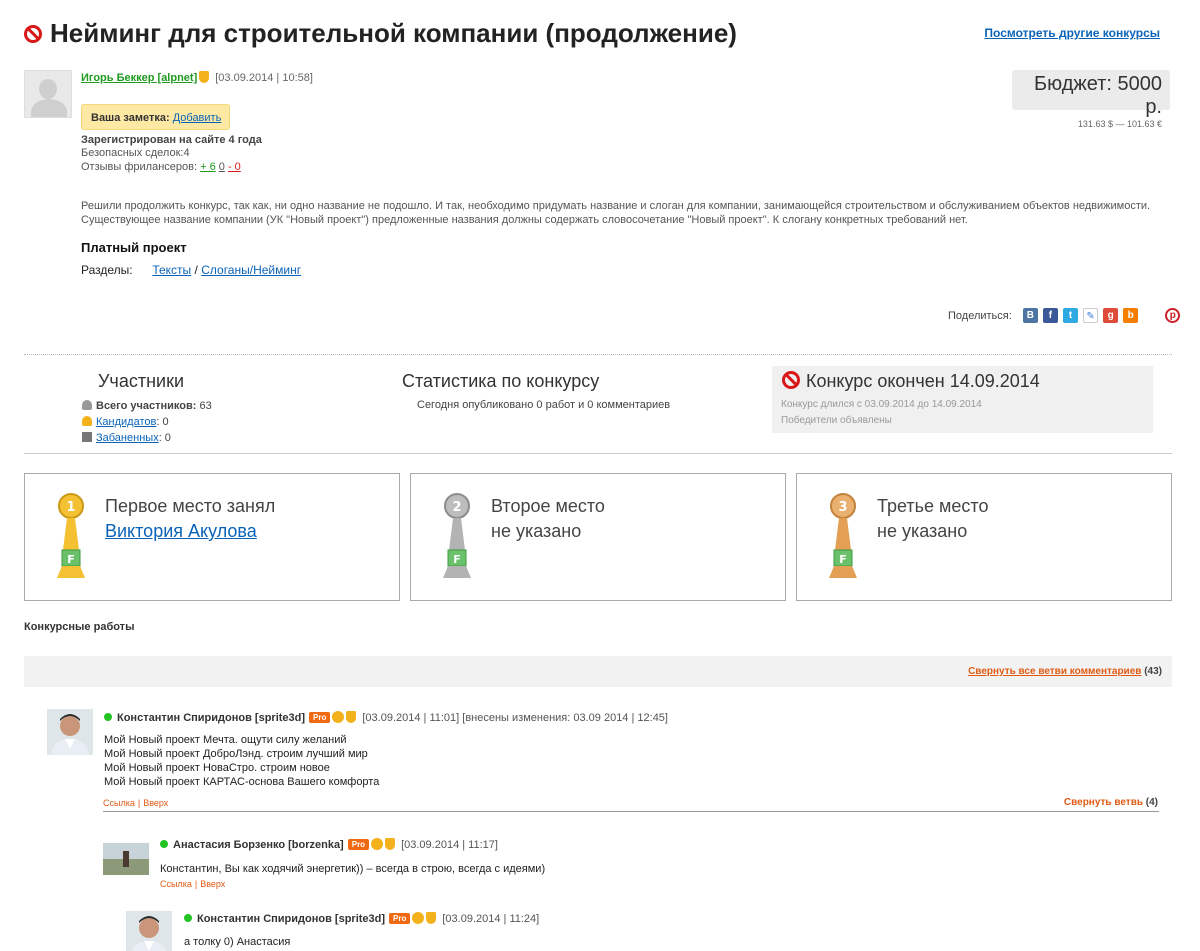  I want to click on budget-box: Бюджет: 5000 р. 131.63 $ — 101.63 €, so click(1091, 99).